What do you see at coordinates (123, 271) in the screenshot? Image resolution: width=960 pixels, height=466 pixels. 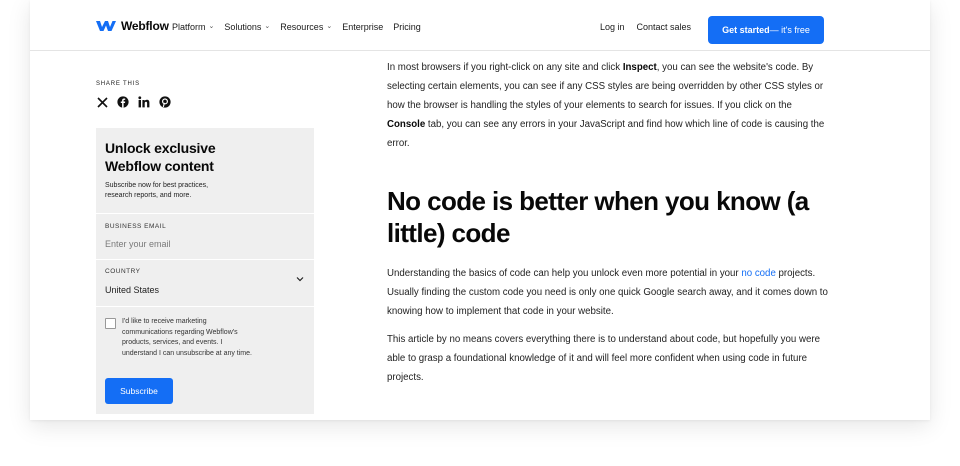 I see `country-label: COUNTRY` at bounding box center [123, 271].